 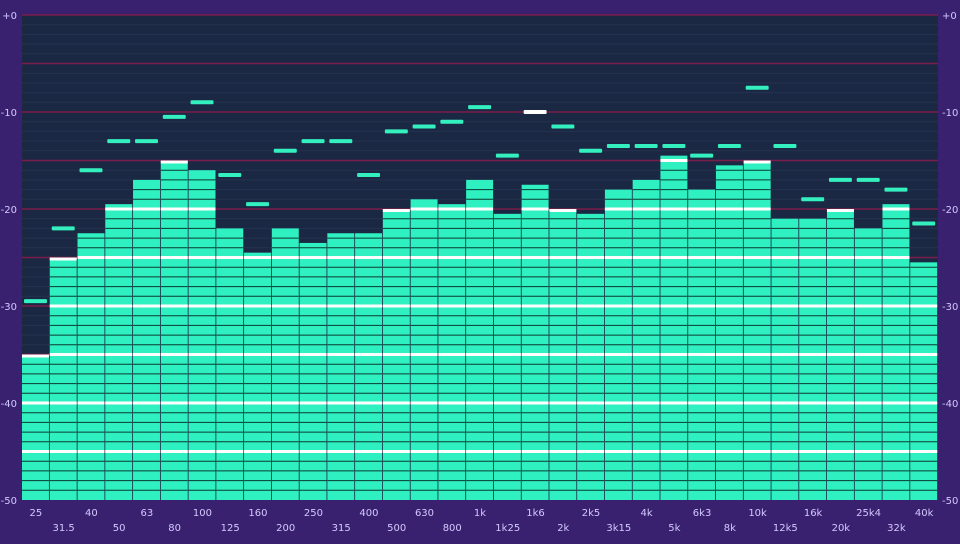 I want to click on level-bar-32k, so click(x=896, y=352).